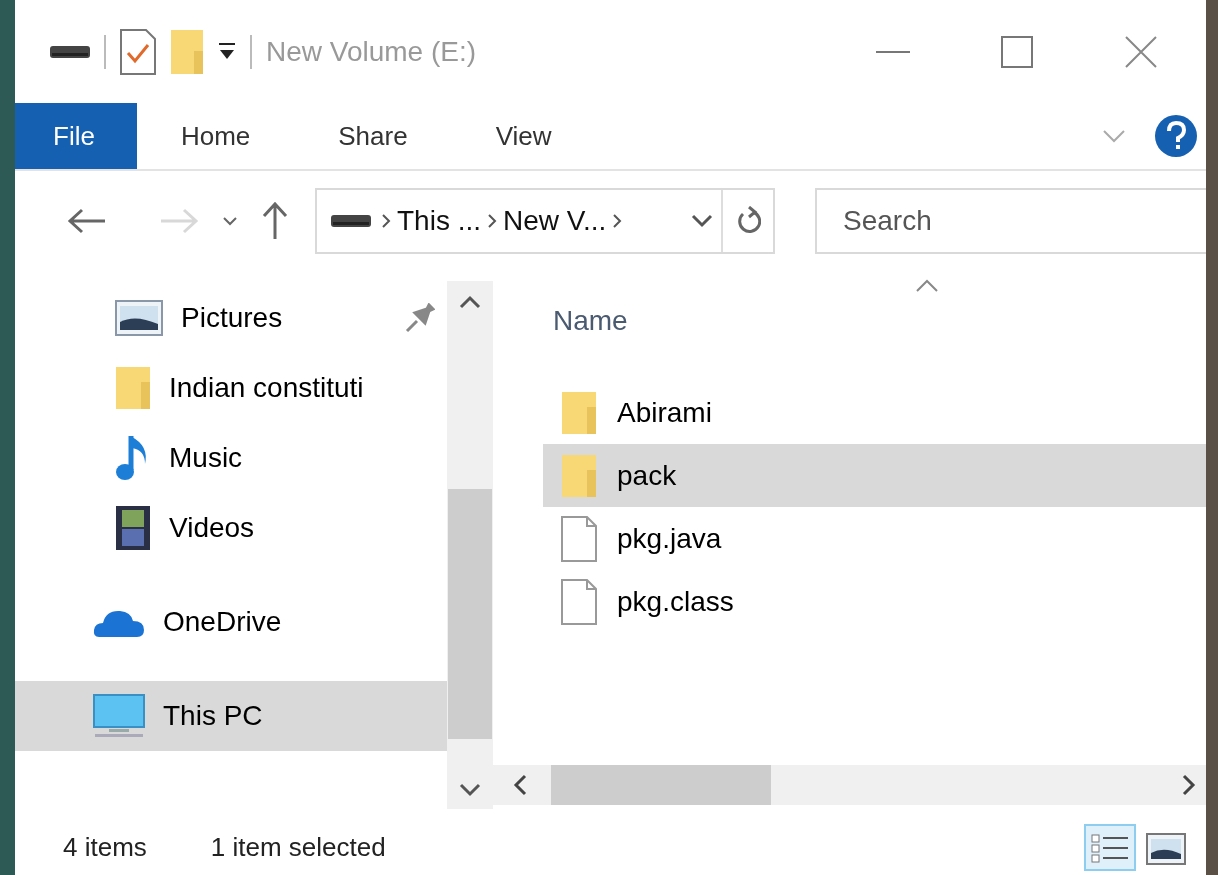 The image size is (1218, 875). What do you see at coordinates (1166, 848) in the screenshot?
I see `large-icons-view-icon` at bounding box center [1166, 848].